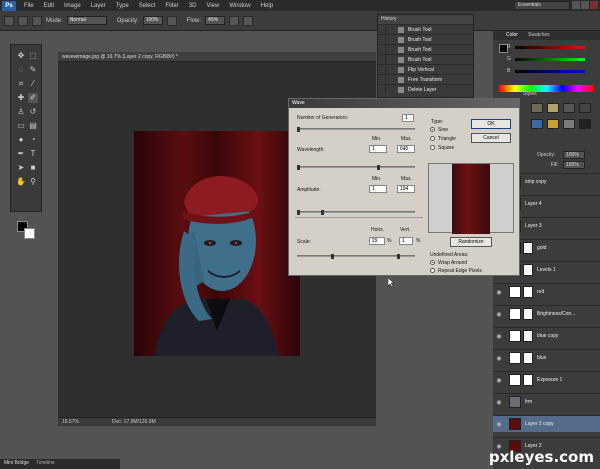 Image resolution: width=600 pixels, height=469 pixels. Describe the element at coordinates (356, 167) in the screenshot. I see `wavelength-slider` at that location.